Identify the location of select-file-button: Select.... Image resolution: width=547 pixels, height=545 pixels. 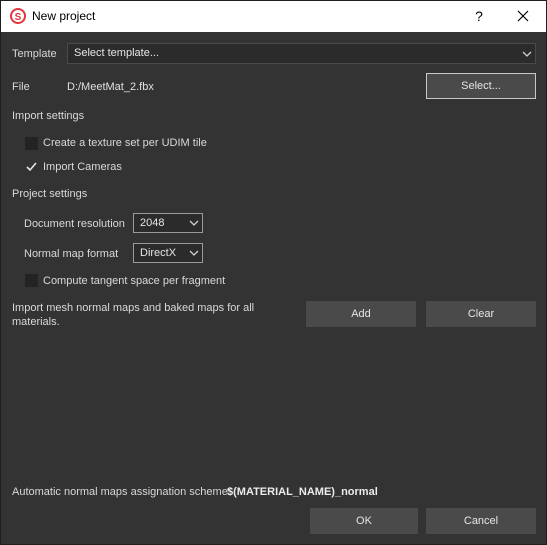
(481, 86).